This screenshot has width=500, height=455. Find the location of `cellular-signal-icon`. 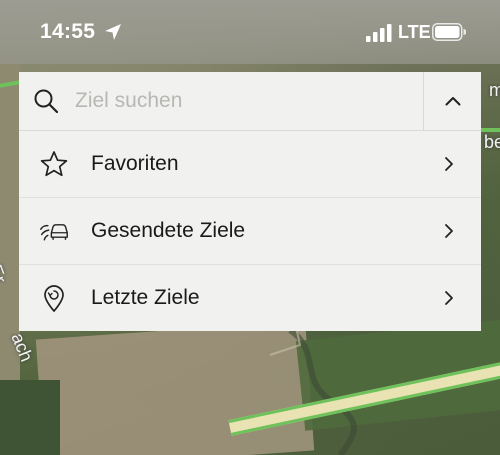

cellular-signal-icon is located at coordinates (379, 33).